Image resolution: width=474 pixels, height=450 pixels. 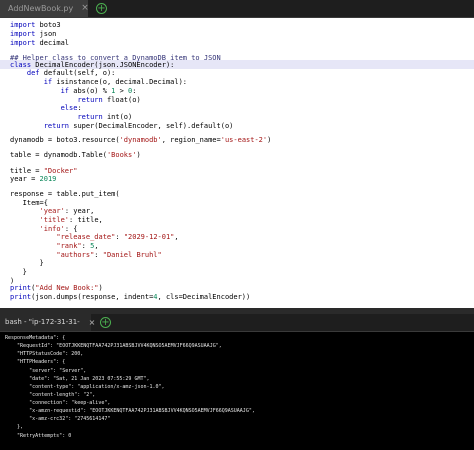 What do you see at coordinates (56, 288) in the screenshot?
I see `code-line: print("Add New Book:")` at bounding box center [56, 288].